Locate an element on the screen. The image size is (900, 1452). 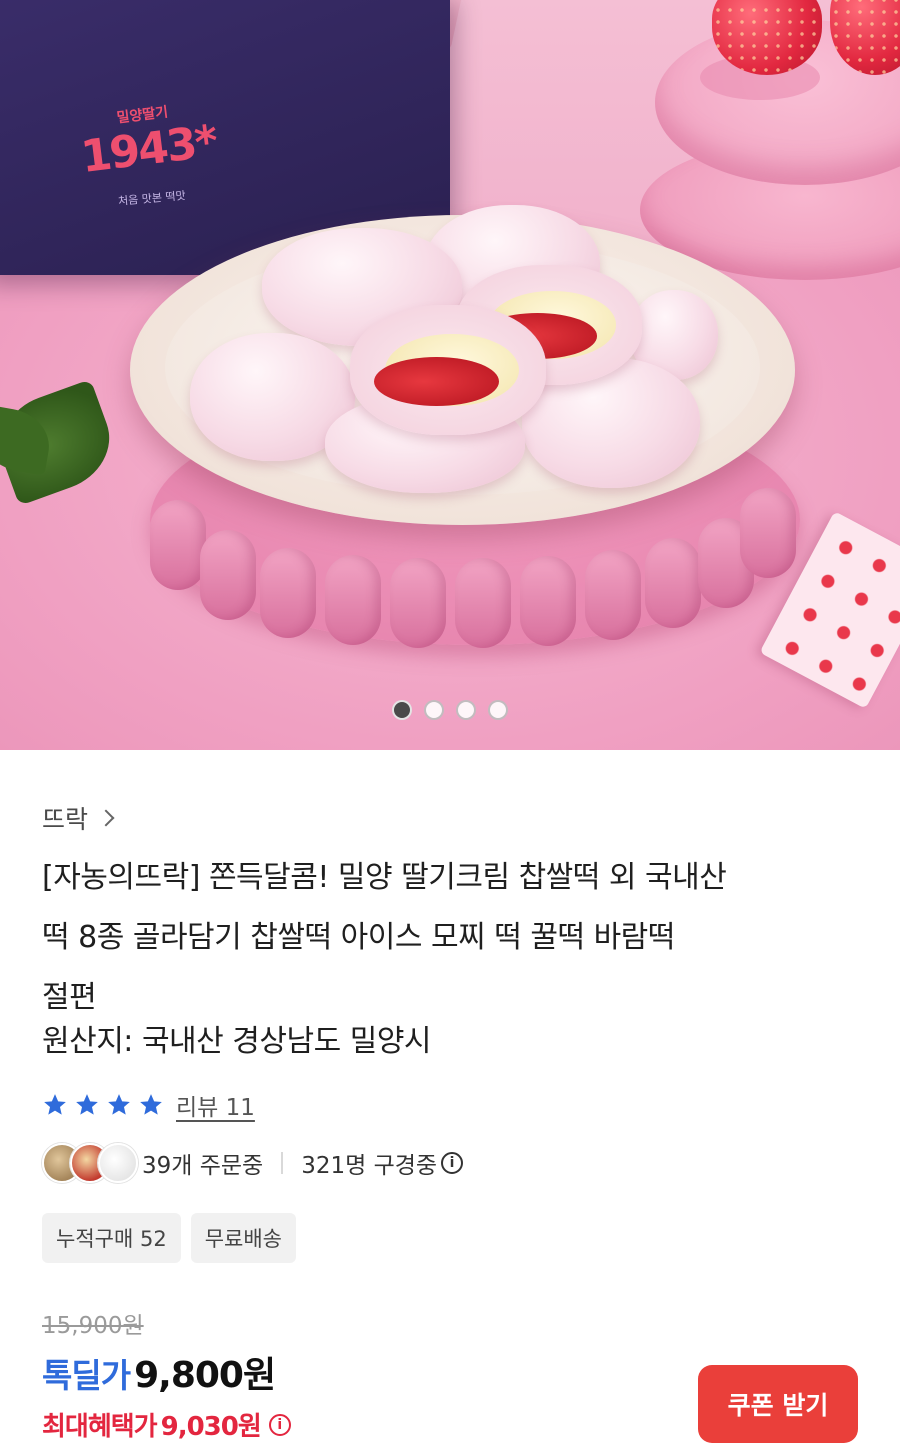
orders-count: 39개 주문중 is located at coordinates (203, 1166).